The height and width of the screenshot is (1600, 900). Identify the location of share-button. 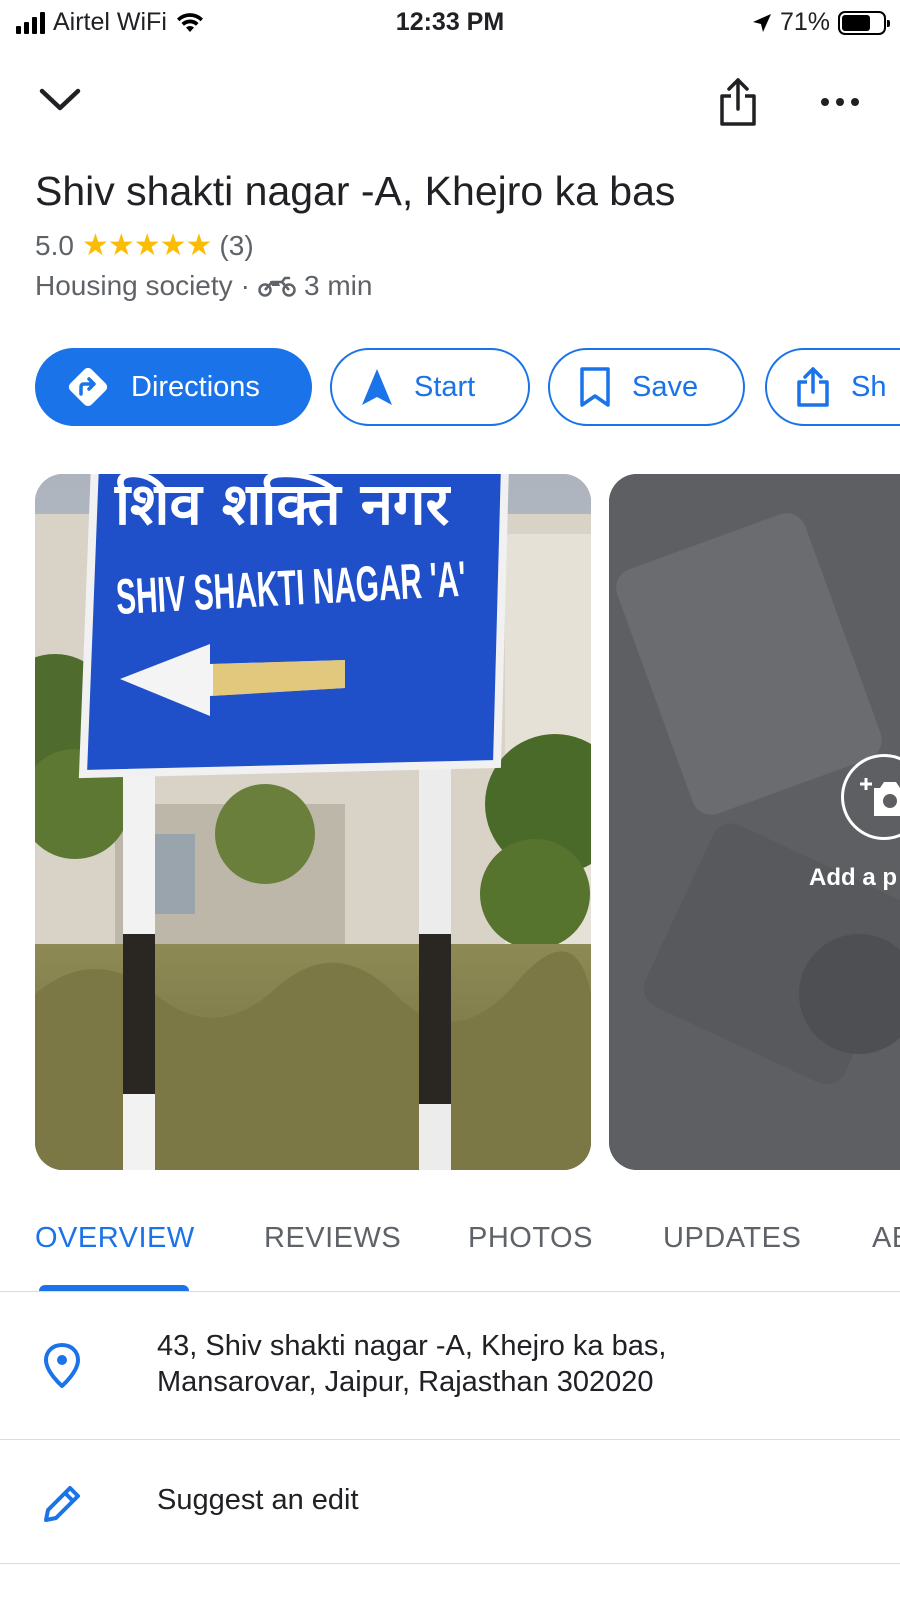
(738, 102).